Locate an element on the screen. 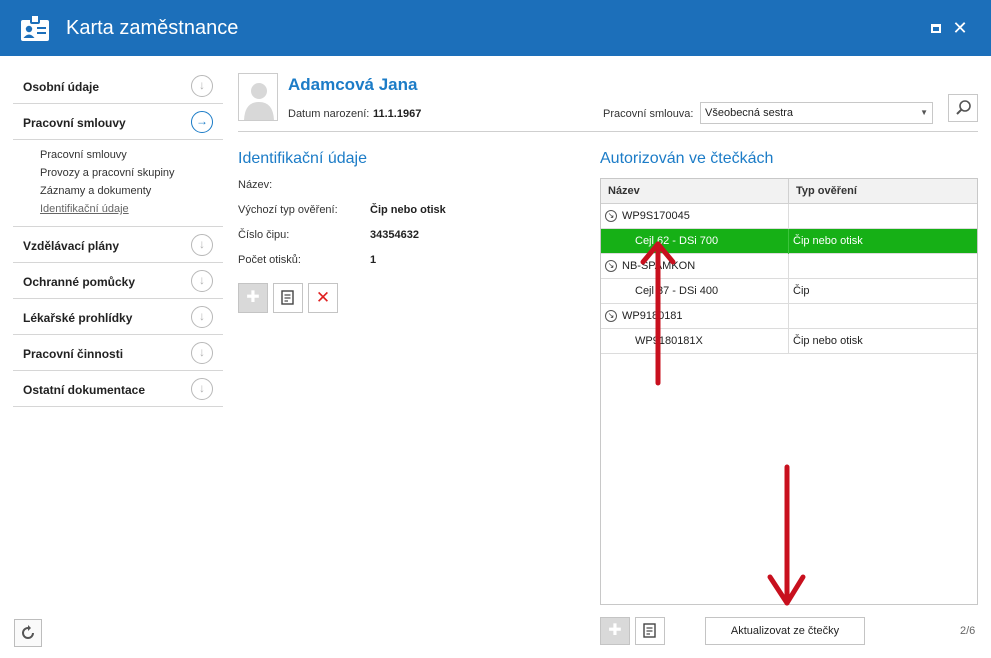 This screenshot has width=991, height=658. reader-name: WP9180181X is located at coordinates (669, 341).